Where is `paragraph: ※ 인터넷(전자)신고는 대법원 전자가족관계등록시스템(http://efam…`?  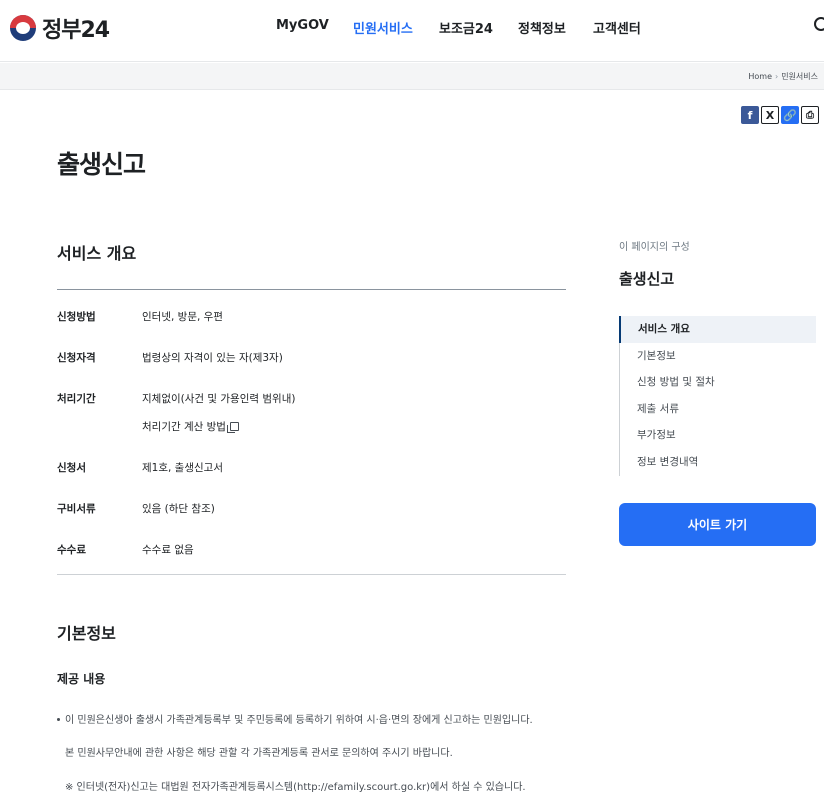
paragraph: ※ 인터넷(전자)신고는 대법원 전자가족관계등록시스템(http://efam… is located at coordinates (295, 787).